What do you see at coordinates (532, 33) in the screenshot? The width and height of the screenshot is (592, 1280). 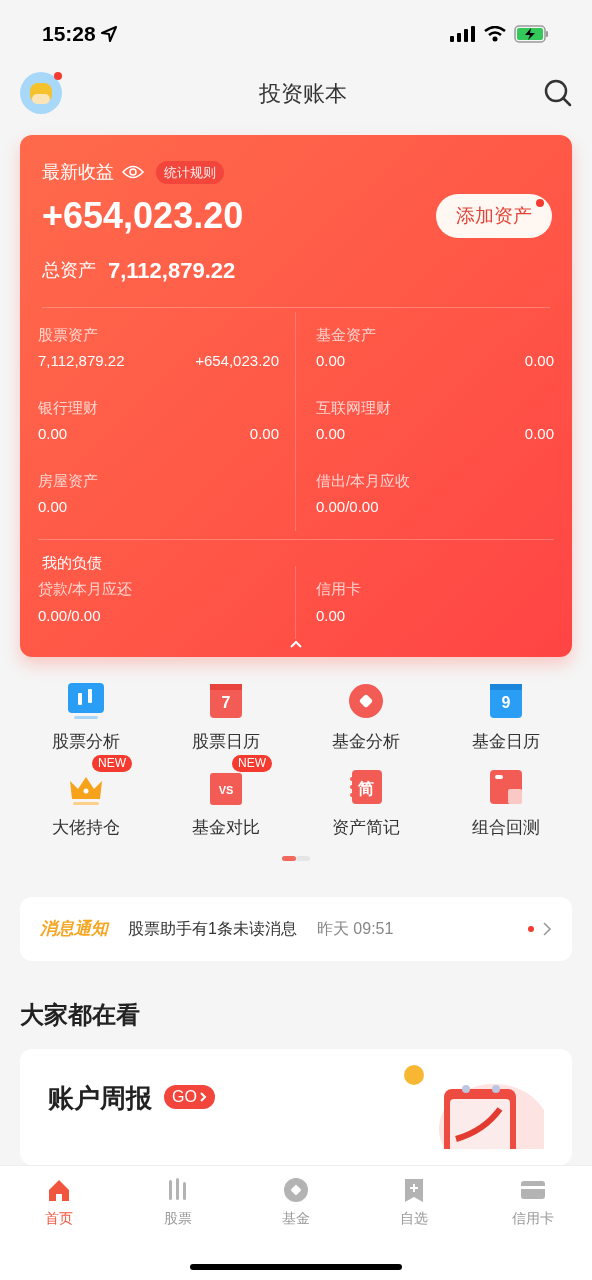 I see `battery-icon` at bounding box center [532, 33].